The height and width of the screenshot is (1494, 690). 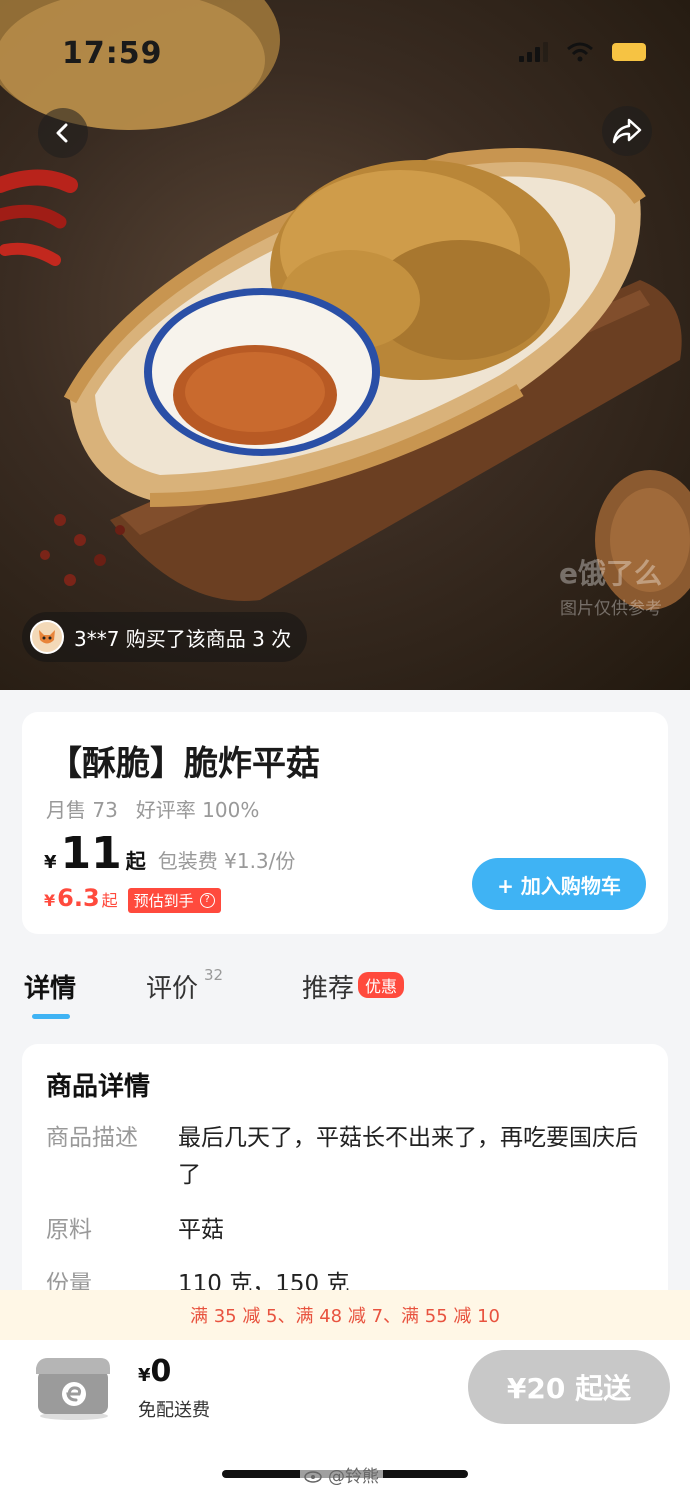 What do you see at coordinates (51, 1016) in the screenshot?
I see `tab-active-indicator` at bounding box center [51, 1016].